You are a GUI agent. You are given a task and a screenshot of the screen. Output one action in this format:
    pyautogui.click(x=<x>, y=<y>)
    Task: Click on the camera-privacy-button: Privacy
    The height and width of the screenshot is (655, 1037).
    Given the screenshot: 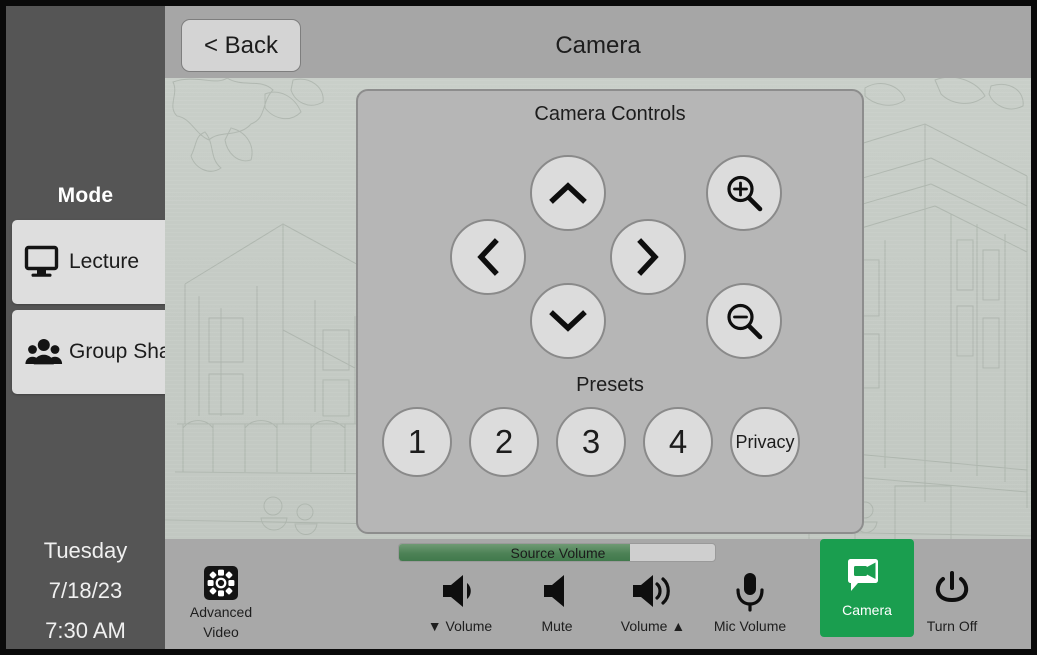 What is the action you would take?
    pyautogui.click(x=765, y=442)
    